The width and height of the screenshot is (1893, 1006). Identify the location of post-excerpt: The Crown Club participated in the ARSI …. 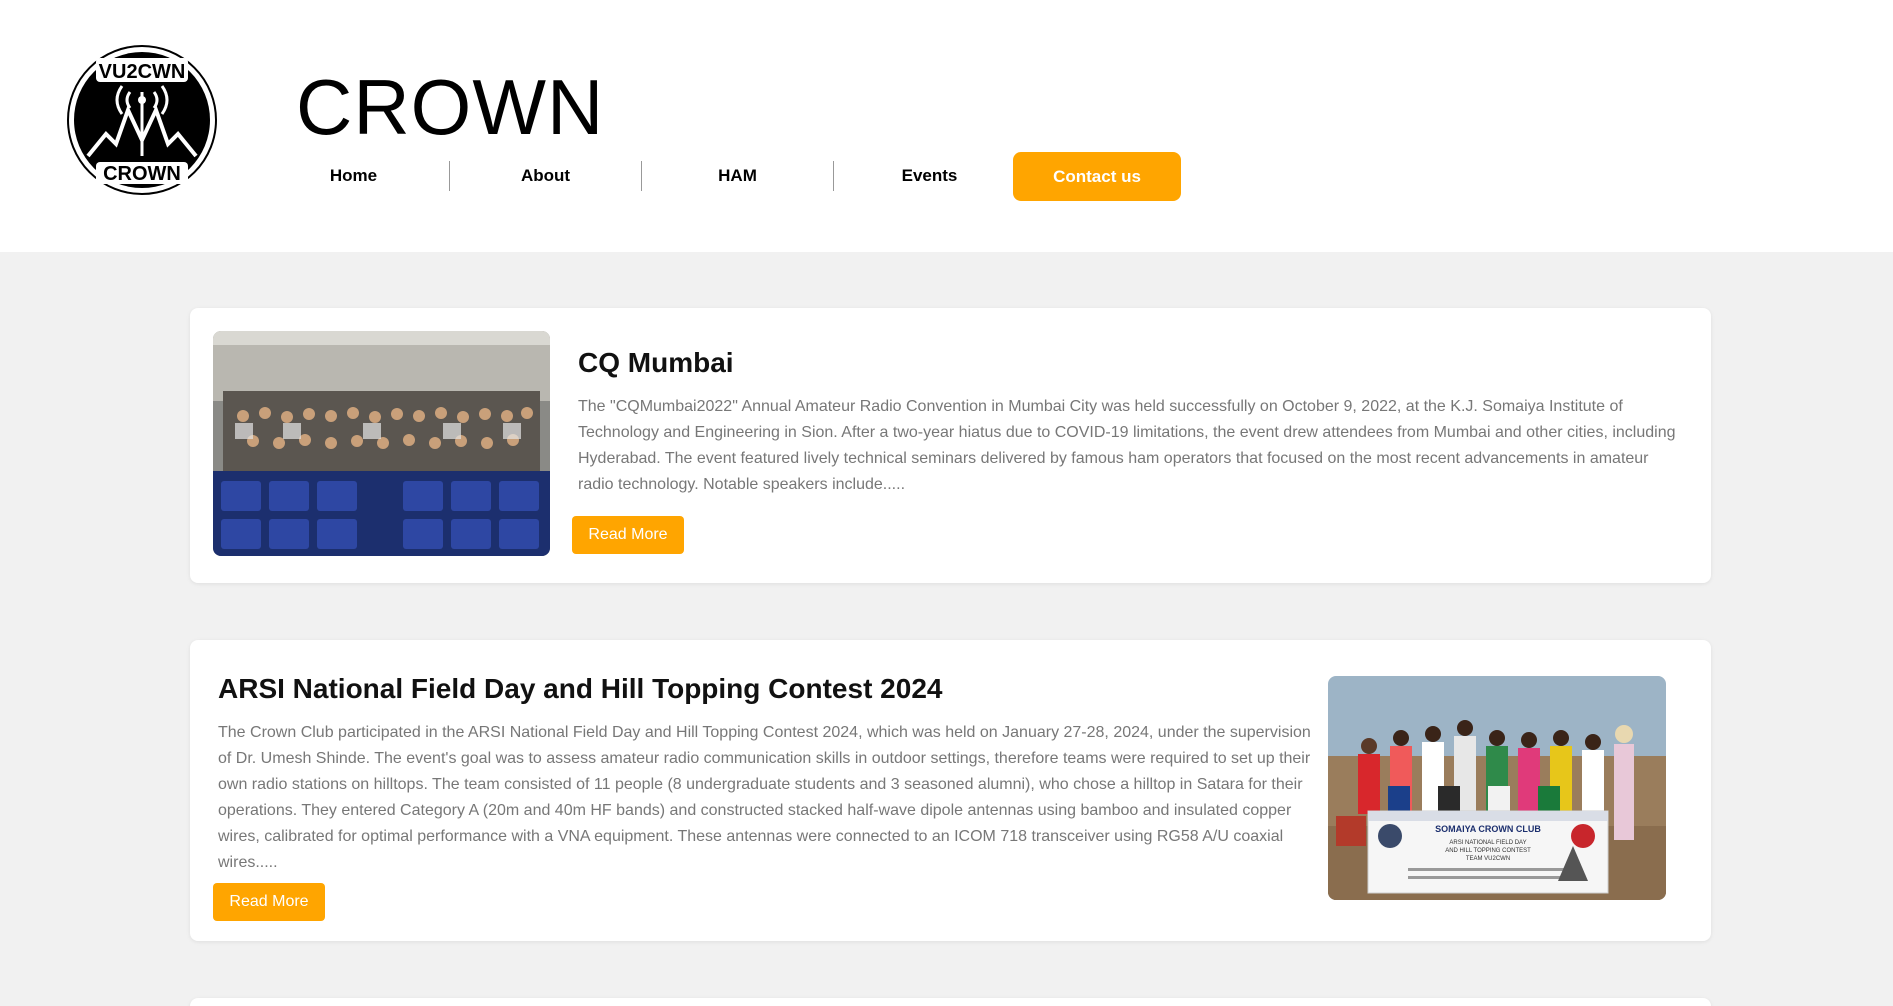
(764, 797).